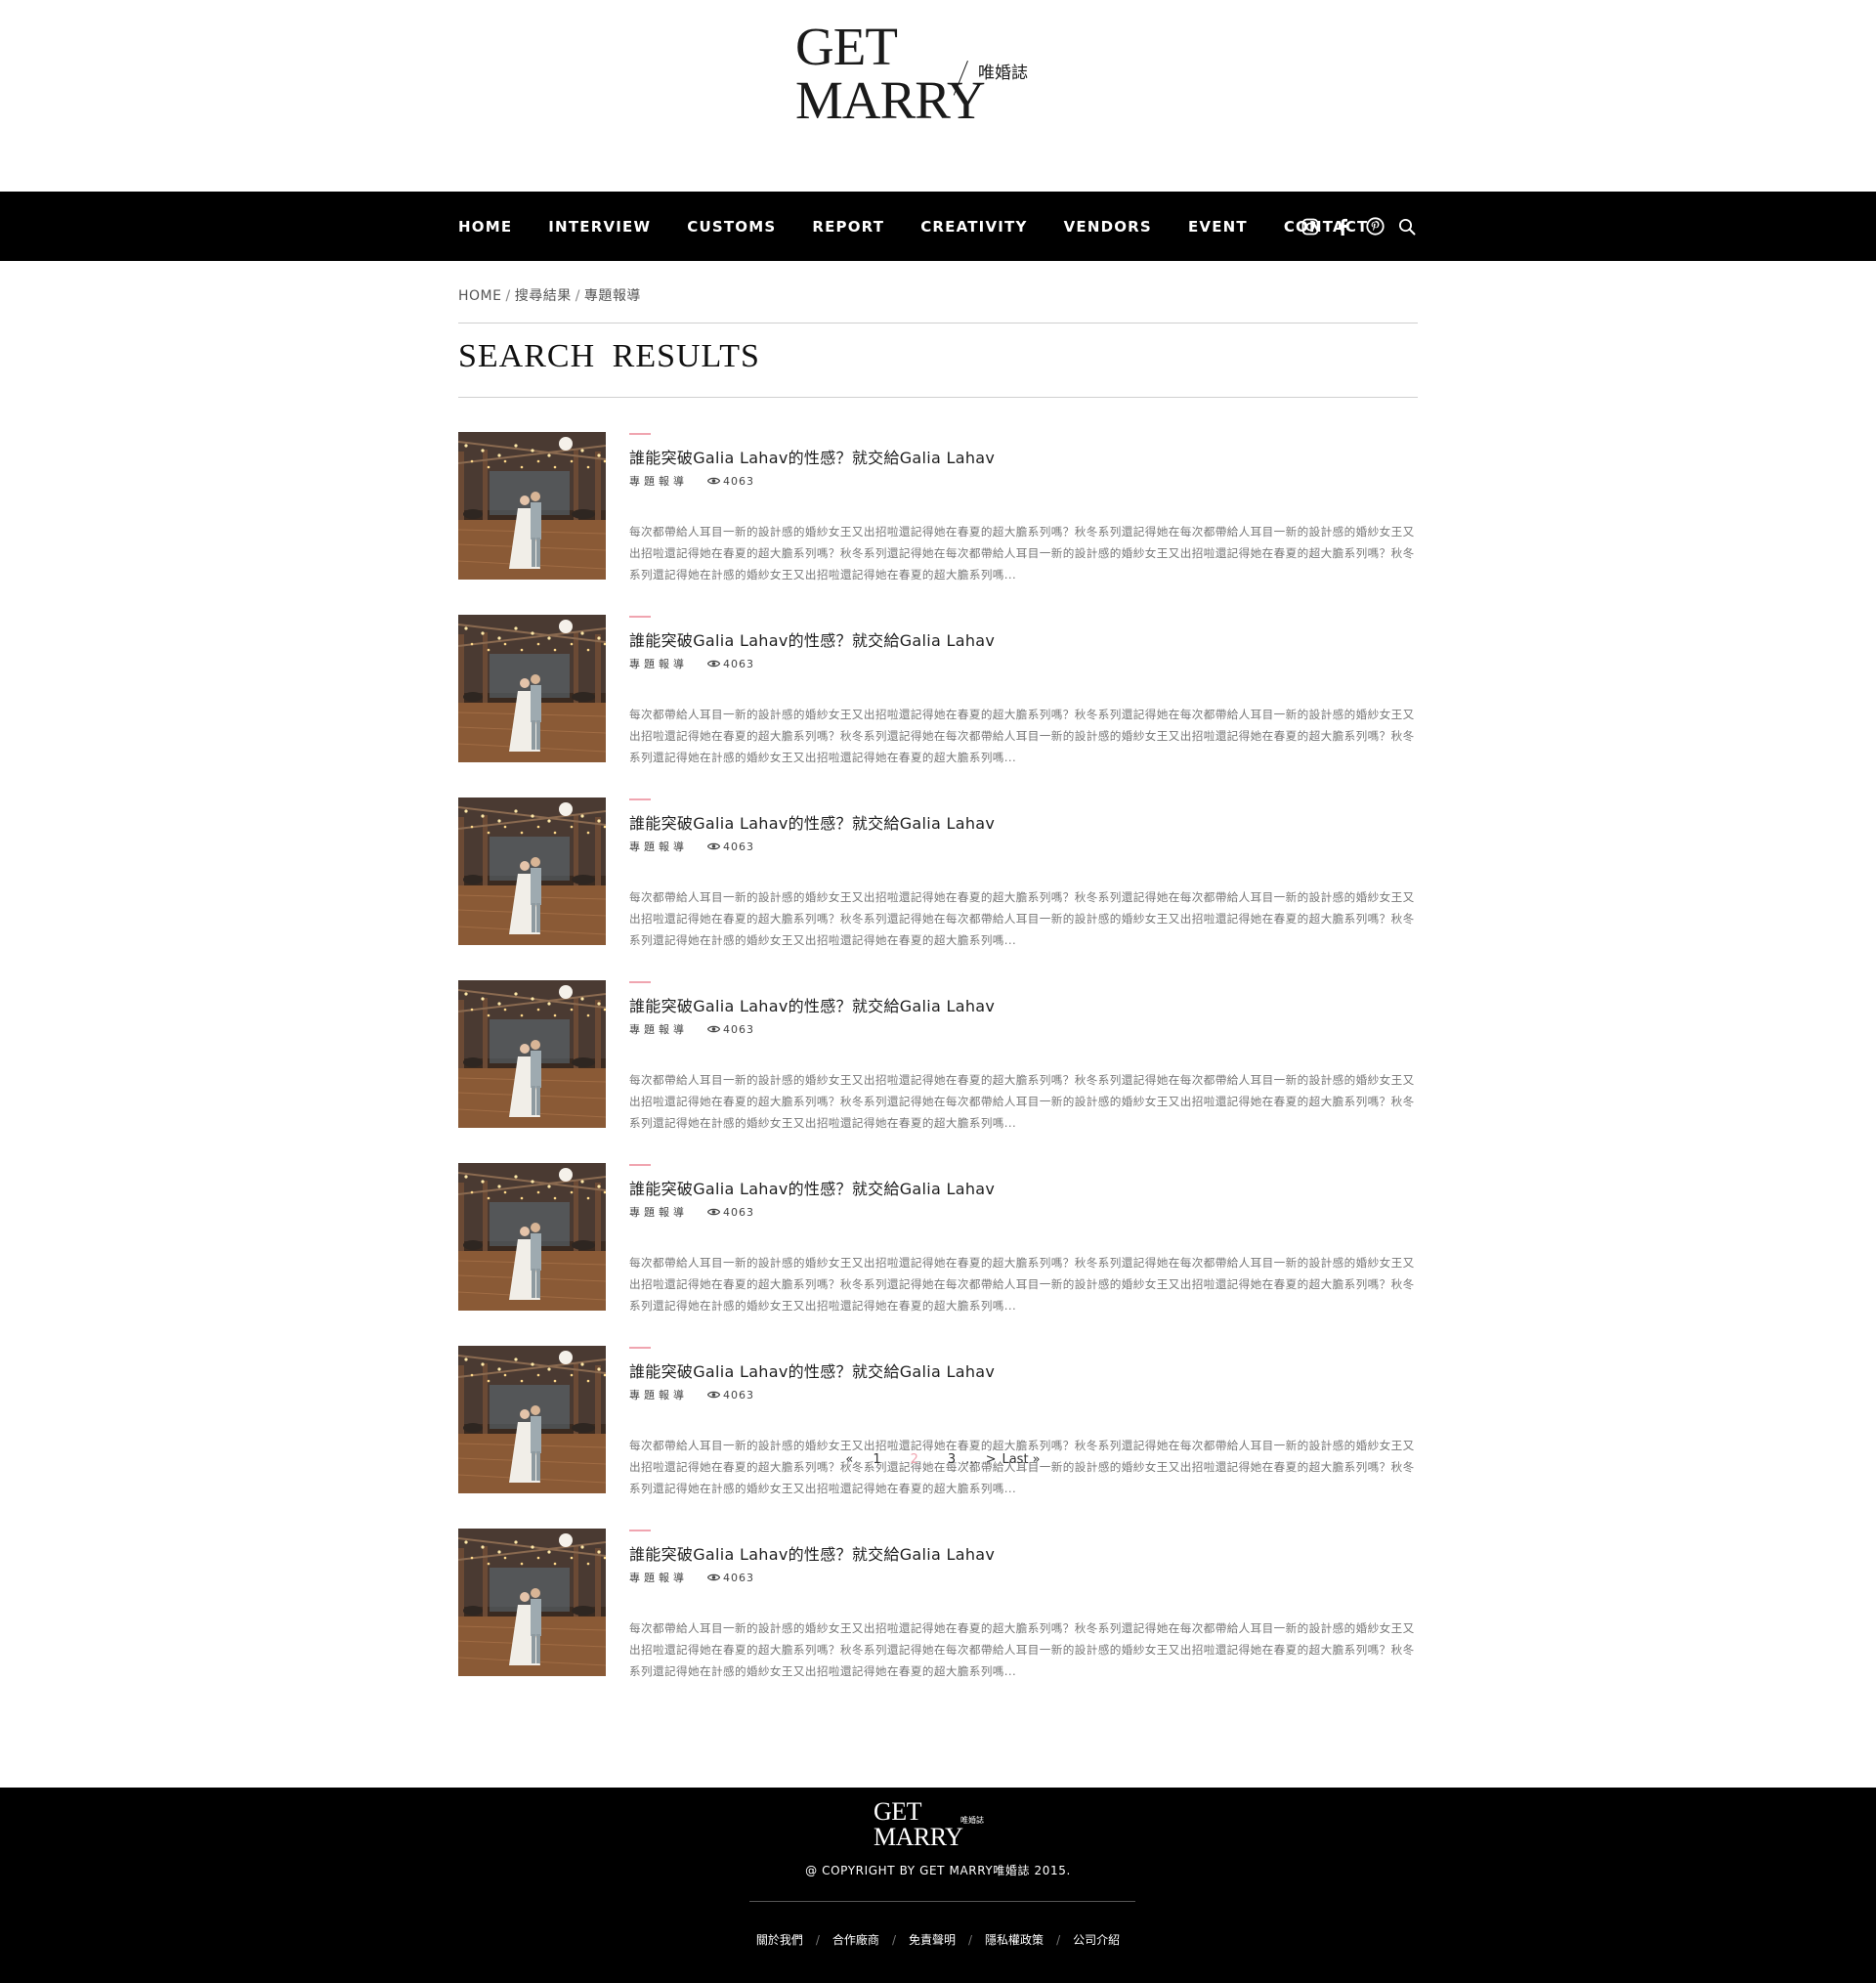  I want to click on breadcrumb-current: 專題報導, so click(612, 296).